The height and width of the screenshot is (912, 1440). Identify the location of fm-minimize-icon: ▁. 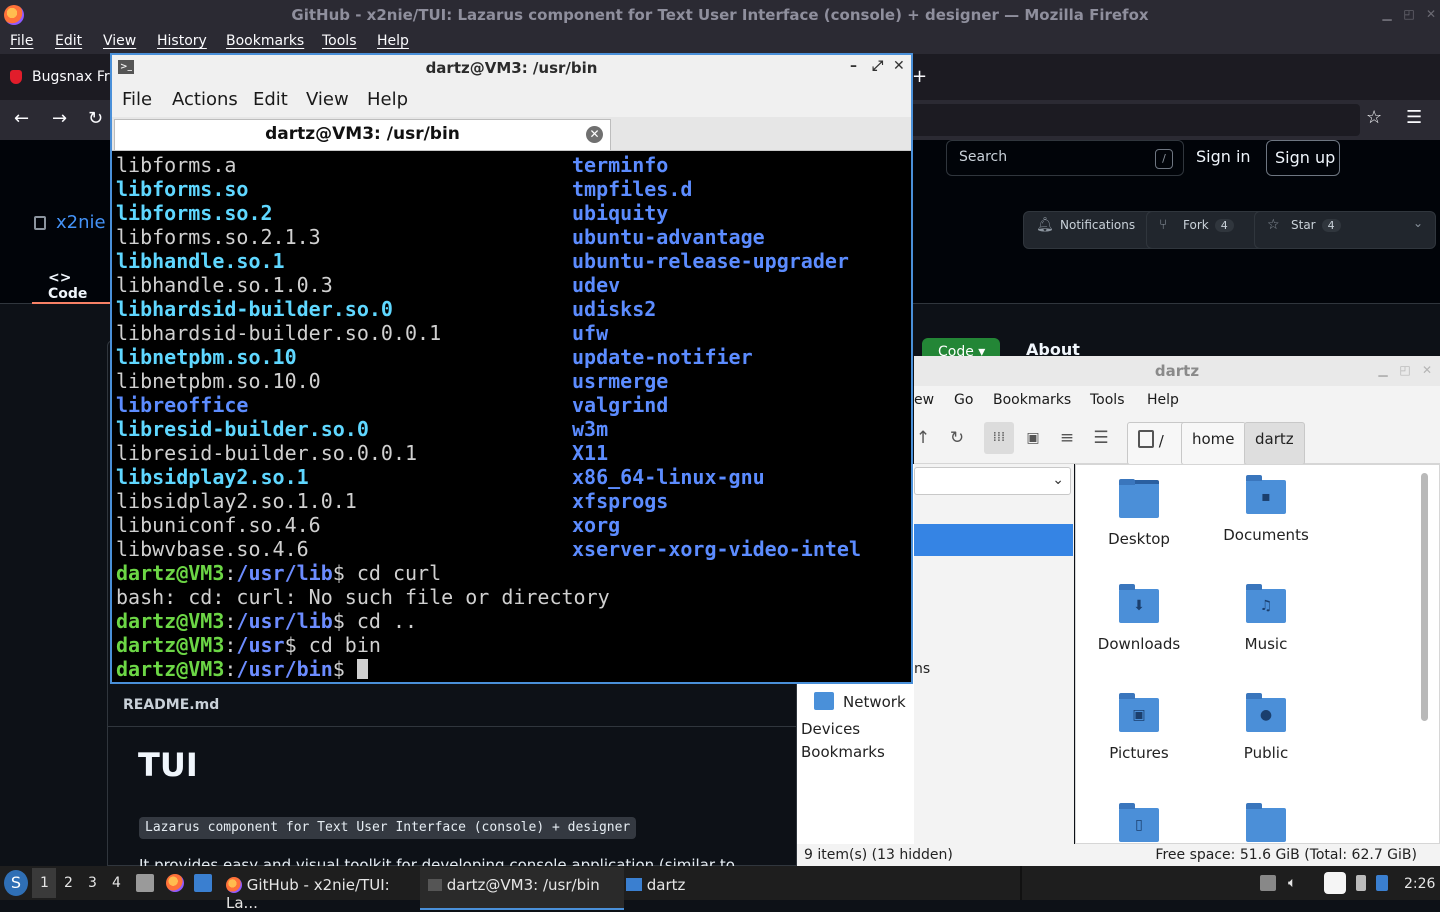
(1383, 370).